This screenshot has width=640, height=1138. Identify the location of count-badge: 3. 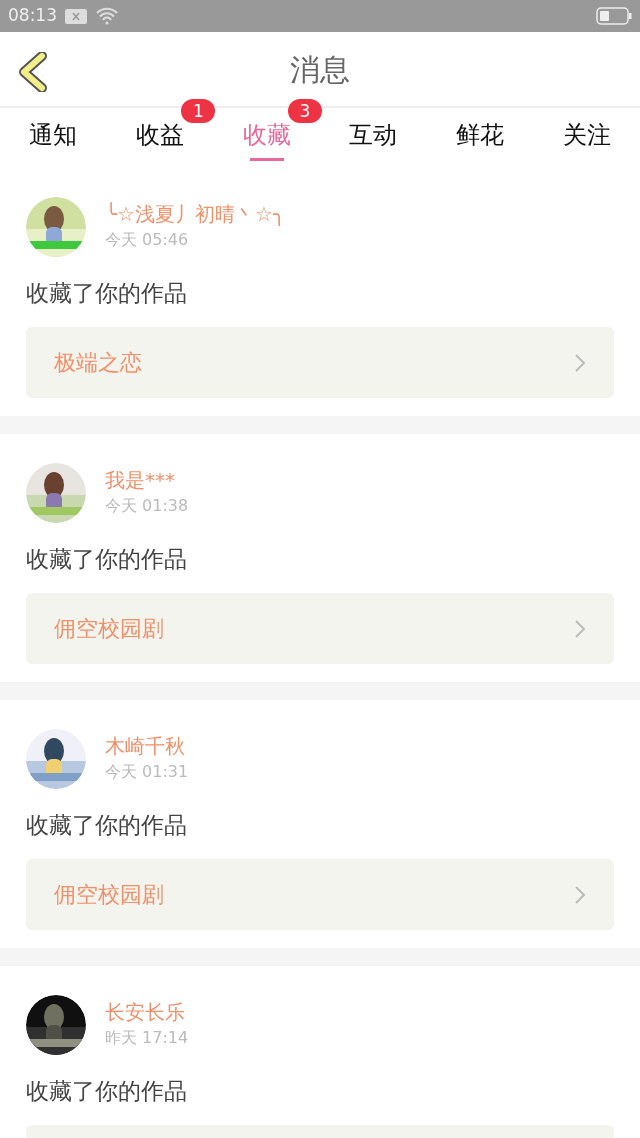
(305, 111).